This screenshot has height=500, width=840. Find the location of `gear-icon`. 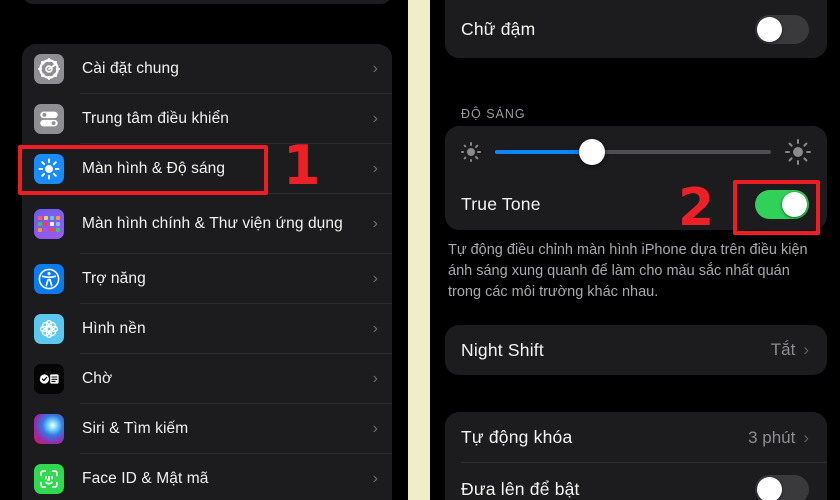

gear-icon is located at coordinates (49, 69).